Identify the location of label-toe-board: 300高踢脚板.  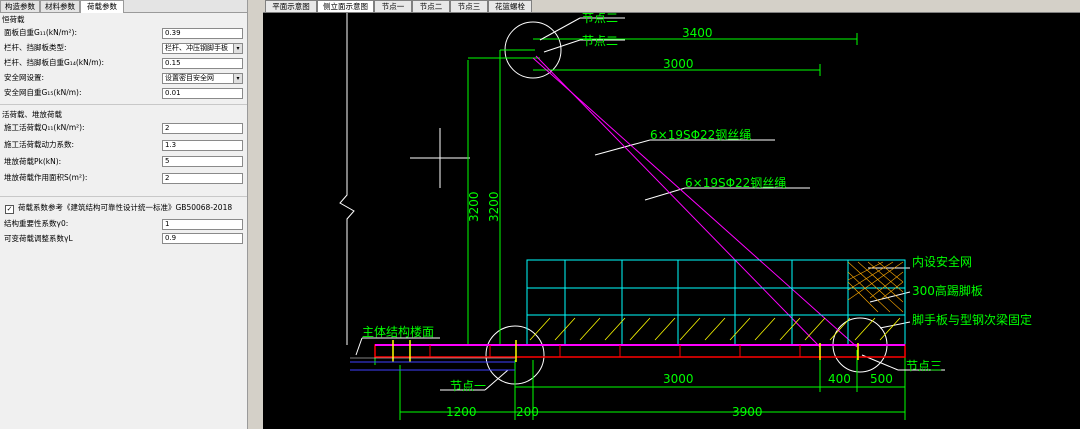
(947, 290).